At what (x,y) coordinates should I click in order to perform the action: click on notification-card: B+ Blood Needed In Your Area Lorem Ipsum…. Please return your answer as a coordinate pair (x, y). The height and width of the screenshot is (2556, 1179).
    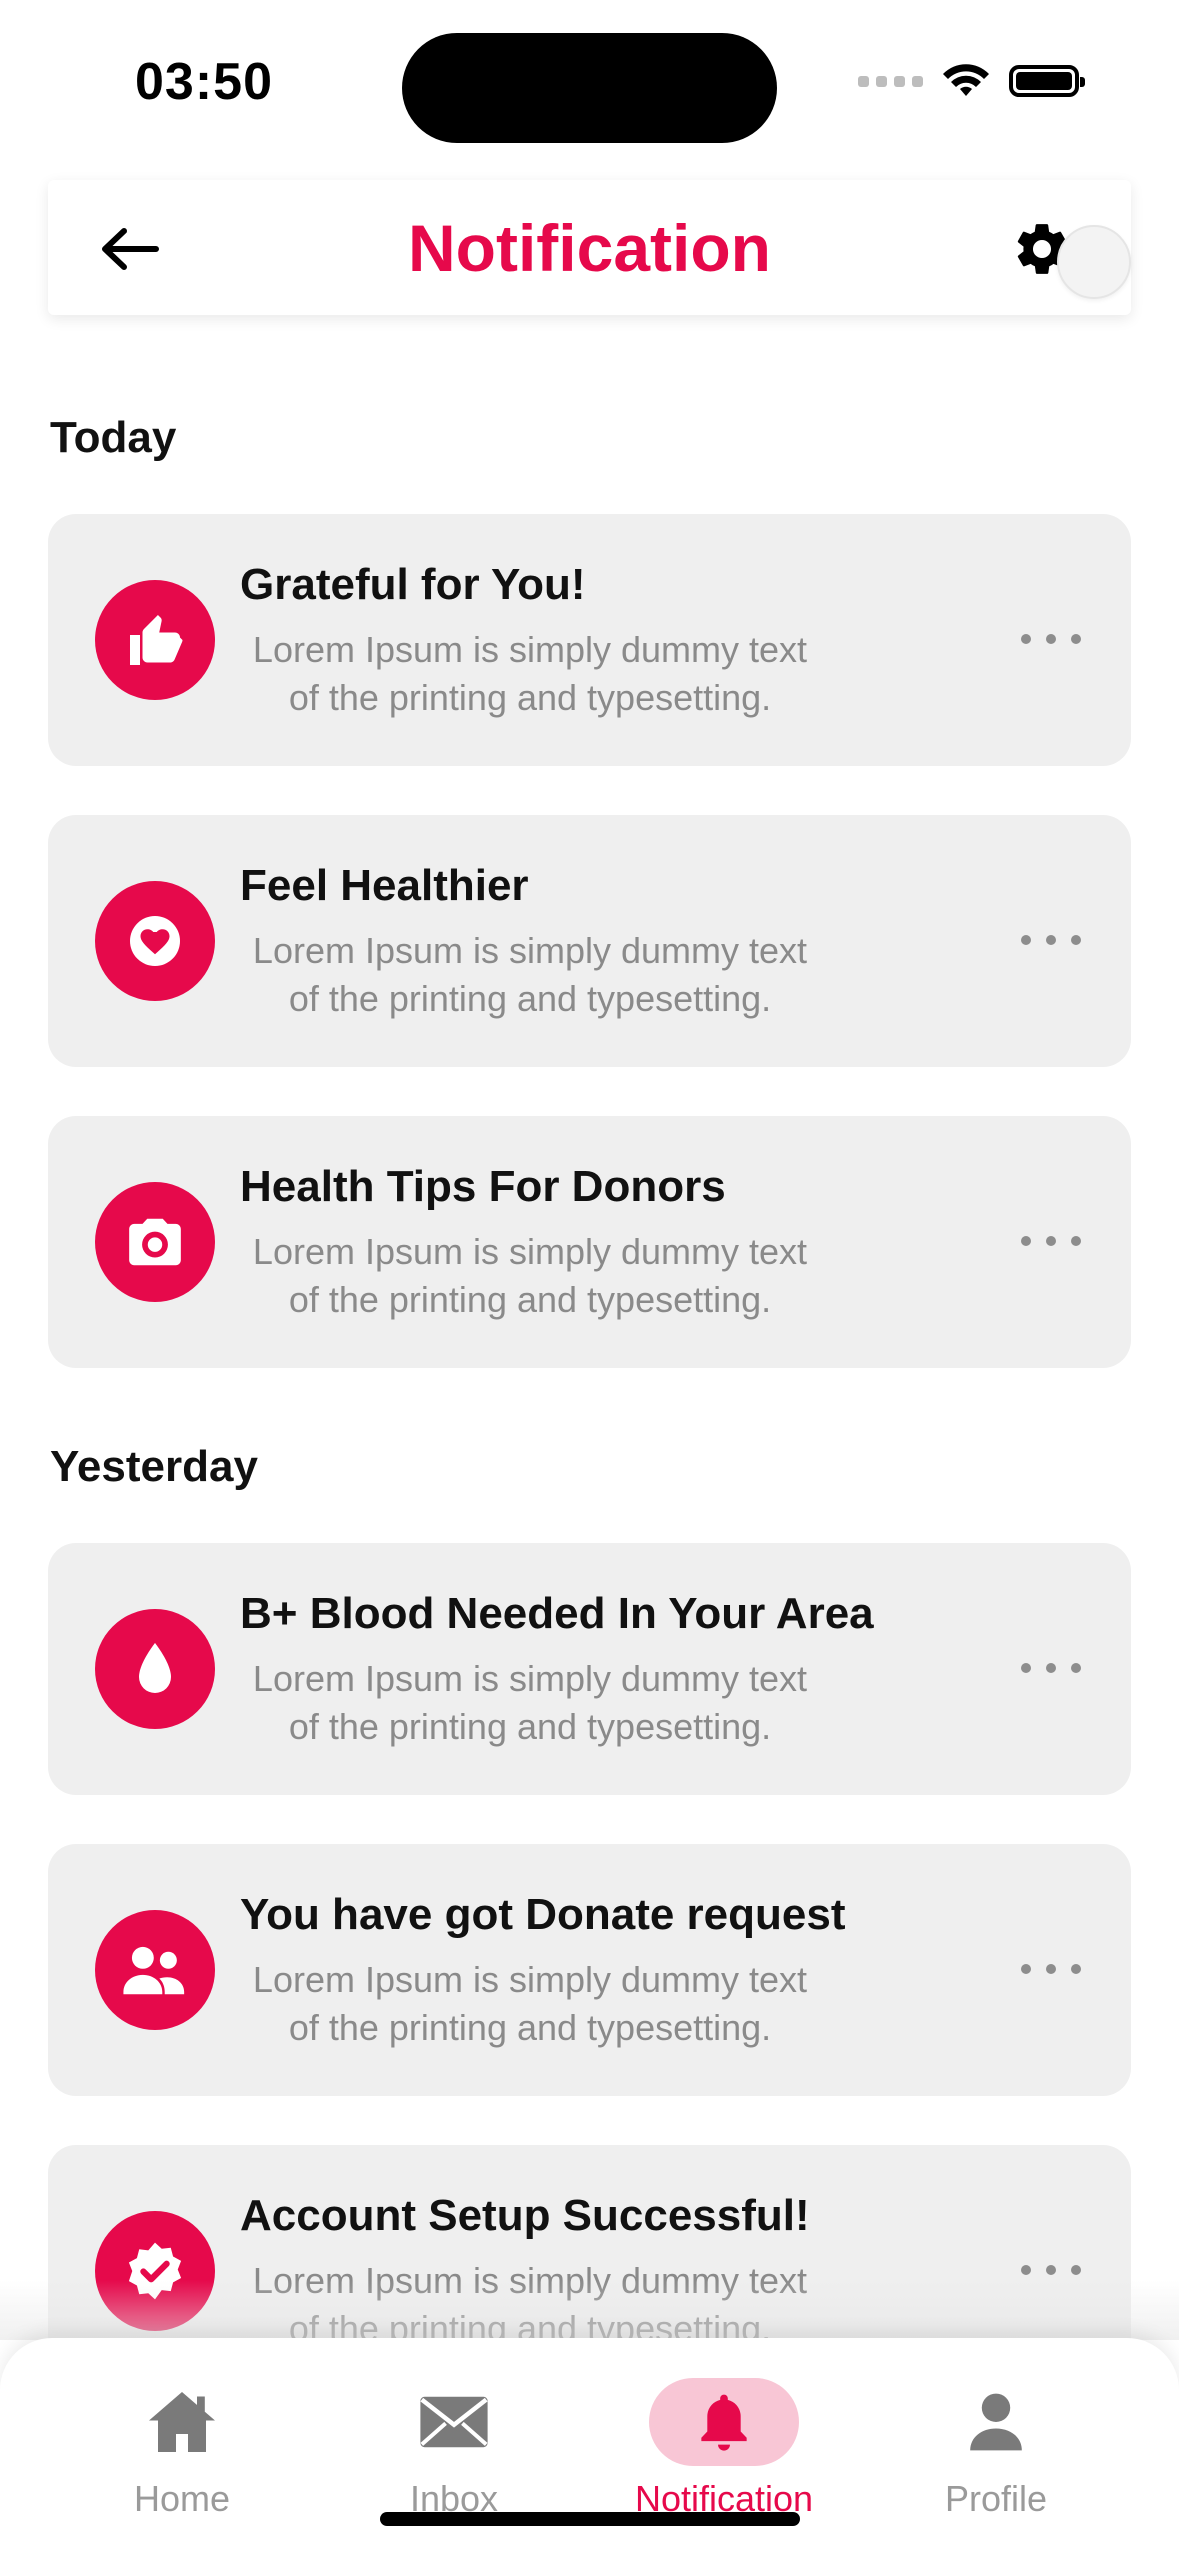
    Looking at the image, I should click on (589, 1669).